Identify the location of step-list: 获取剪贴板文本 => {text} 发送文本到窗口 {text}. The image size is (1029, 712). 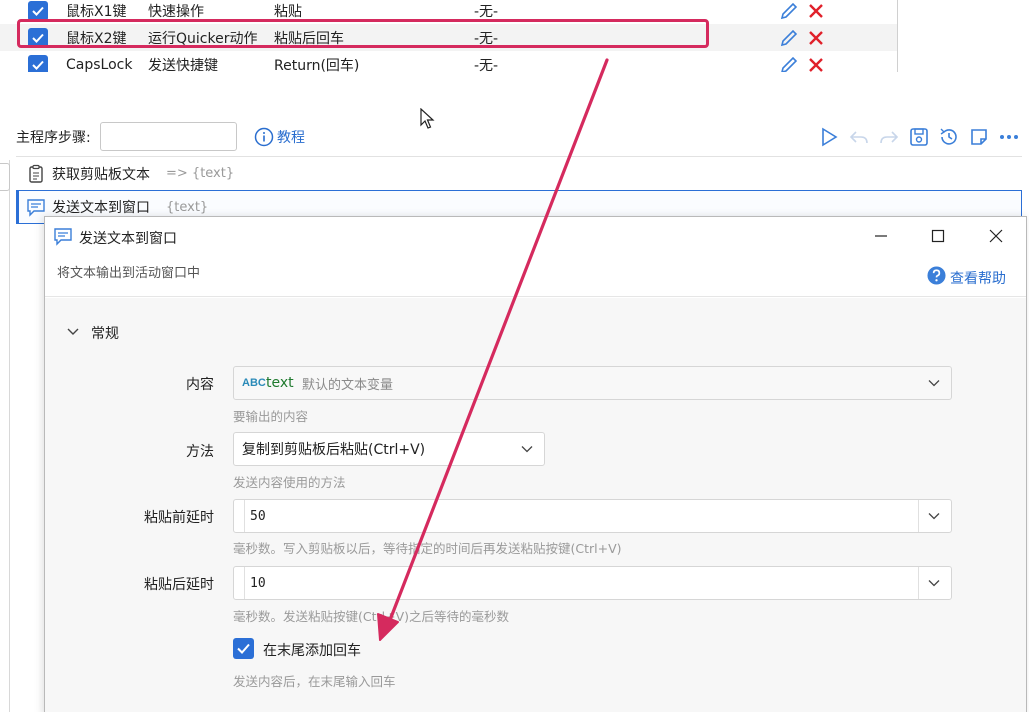
(522, 189).